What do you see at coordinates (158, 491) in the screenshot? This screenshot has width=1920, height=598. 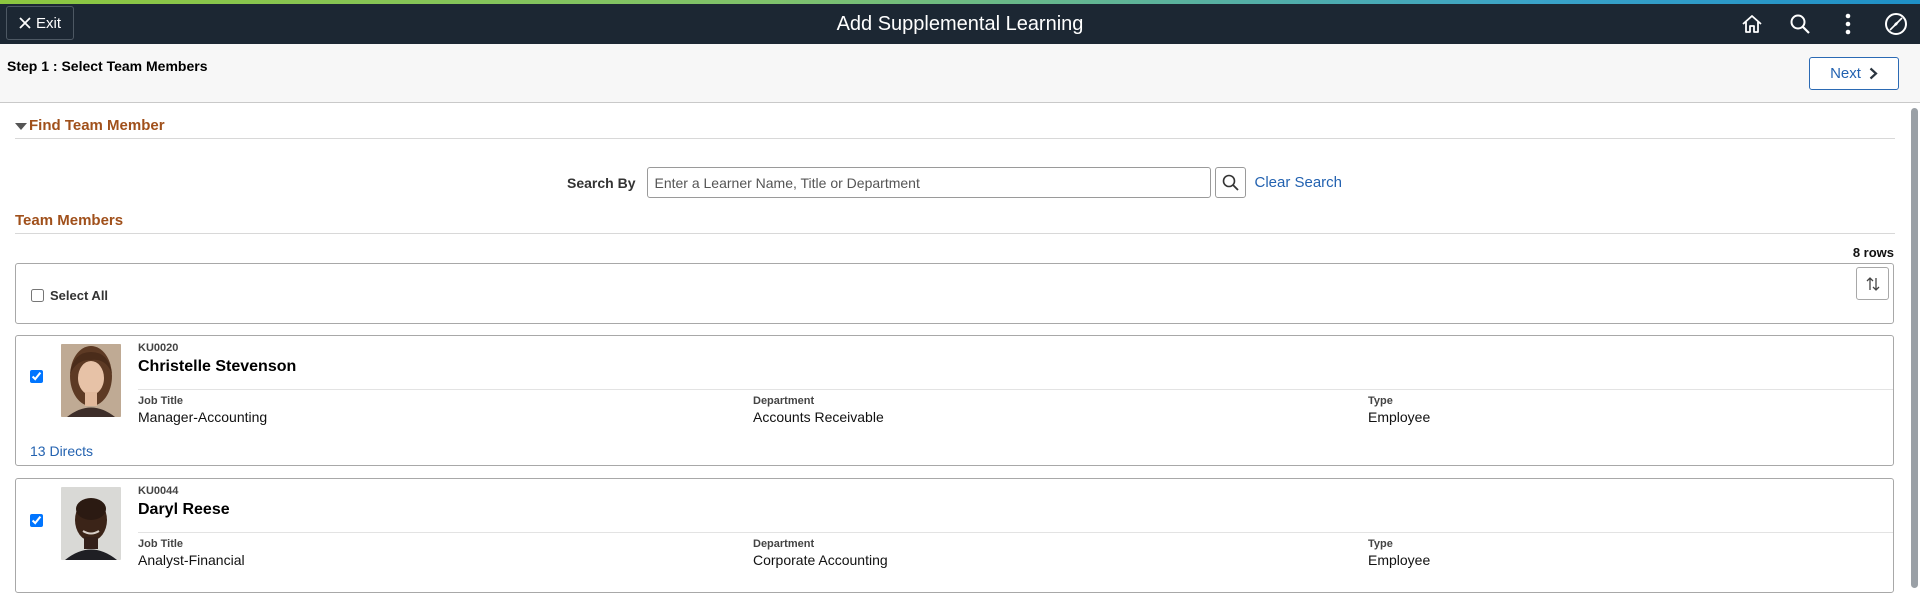 I see `employee-id: KU0044` at bounding box center [158, 491].